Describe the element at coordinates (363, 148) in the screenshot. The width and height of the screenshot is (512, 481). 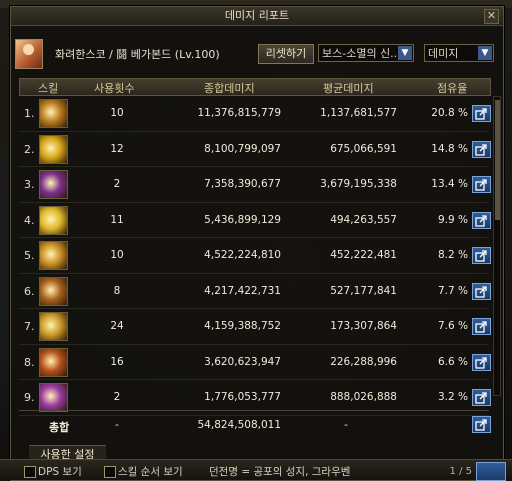
I see `skill-average-damage: 675,066,591` at that location.